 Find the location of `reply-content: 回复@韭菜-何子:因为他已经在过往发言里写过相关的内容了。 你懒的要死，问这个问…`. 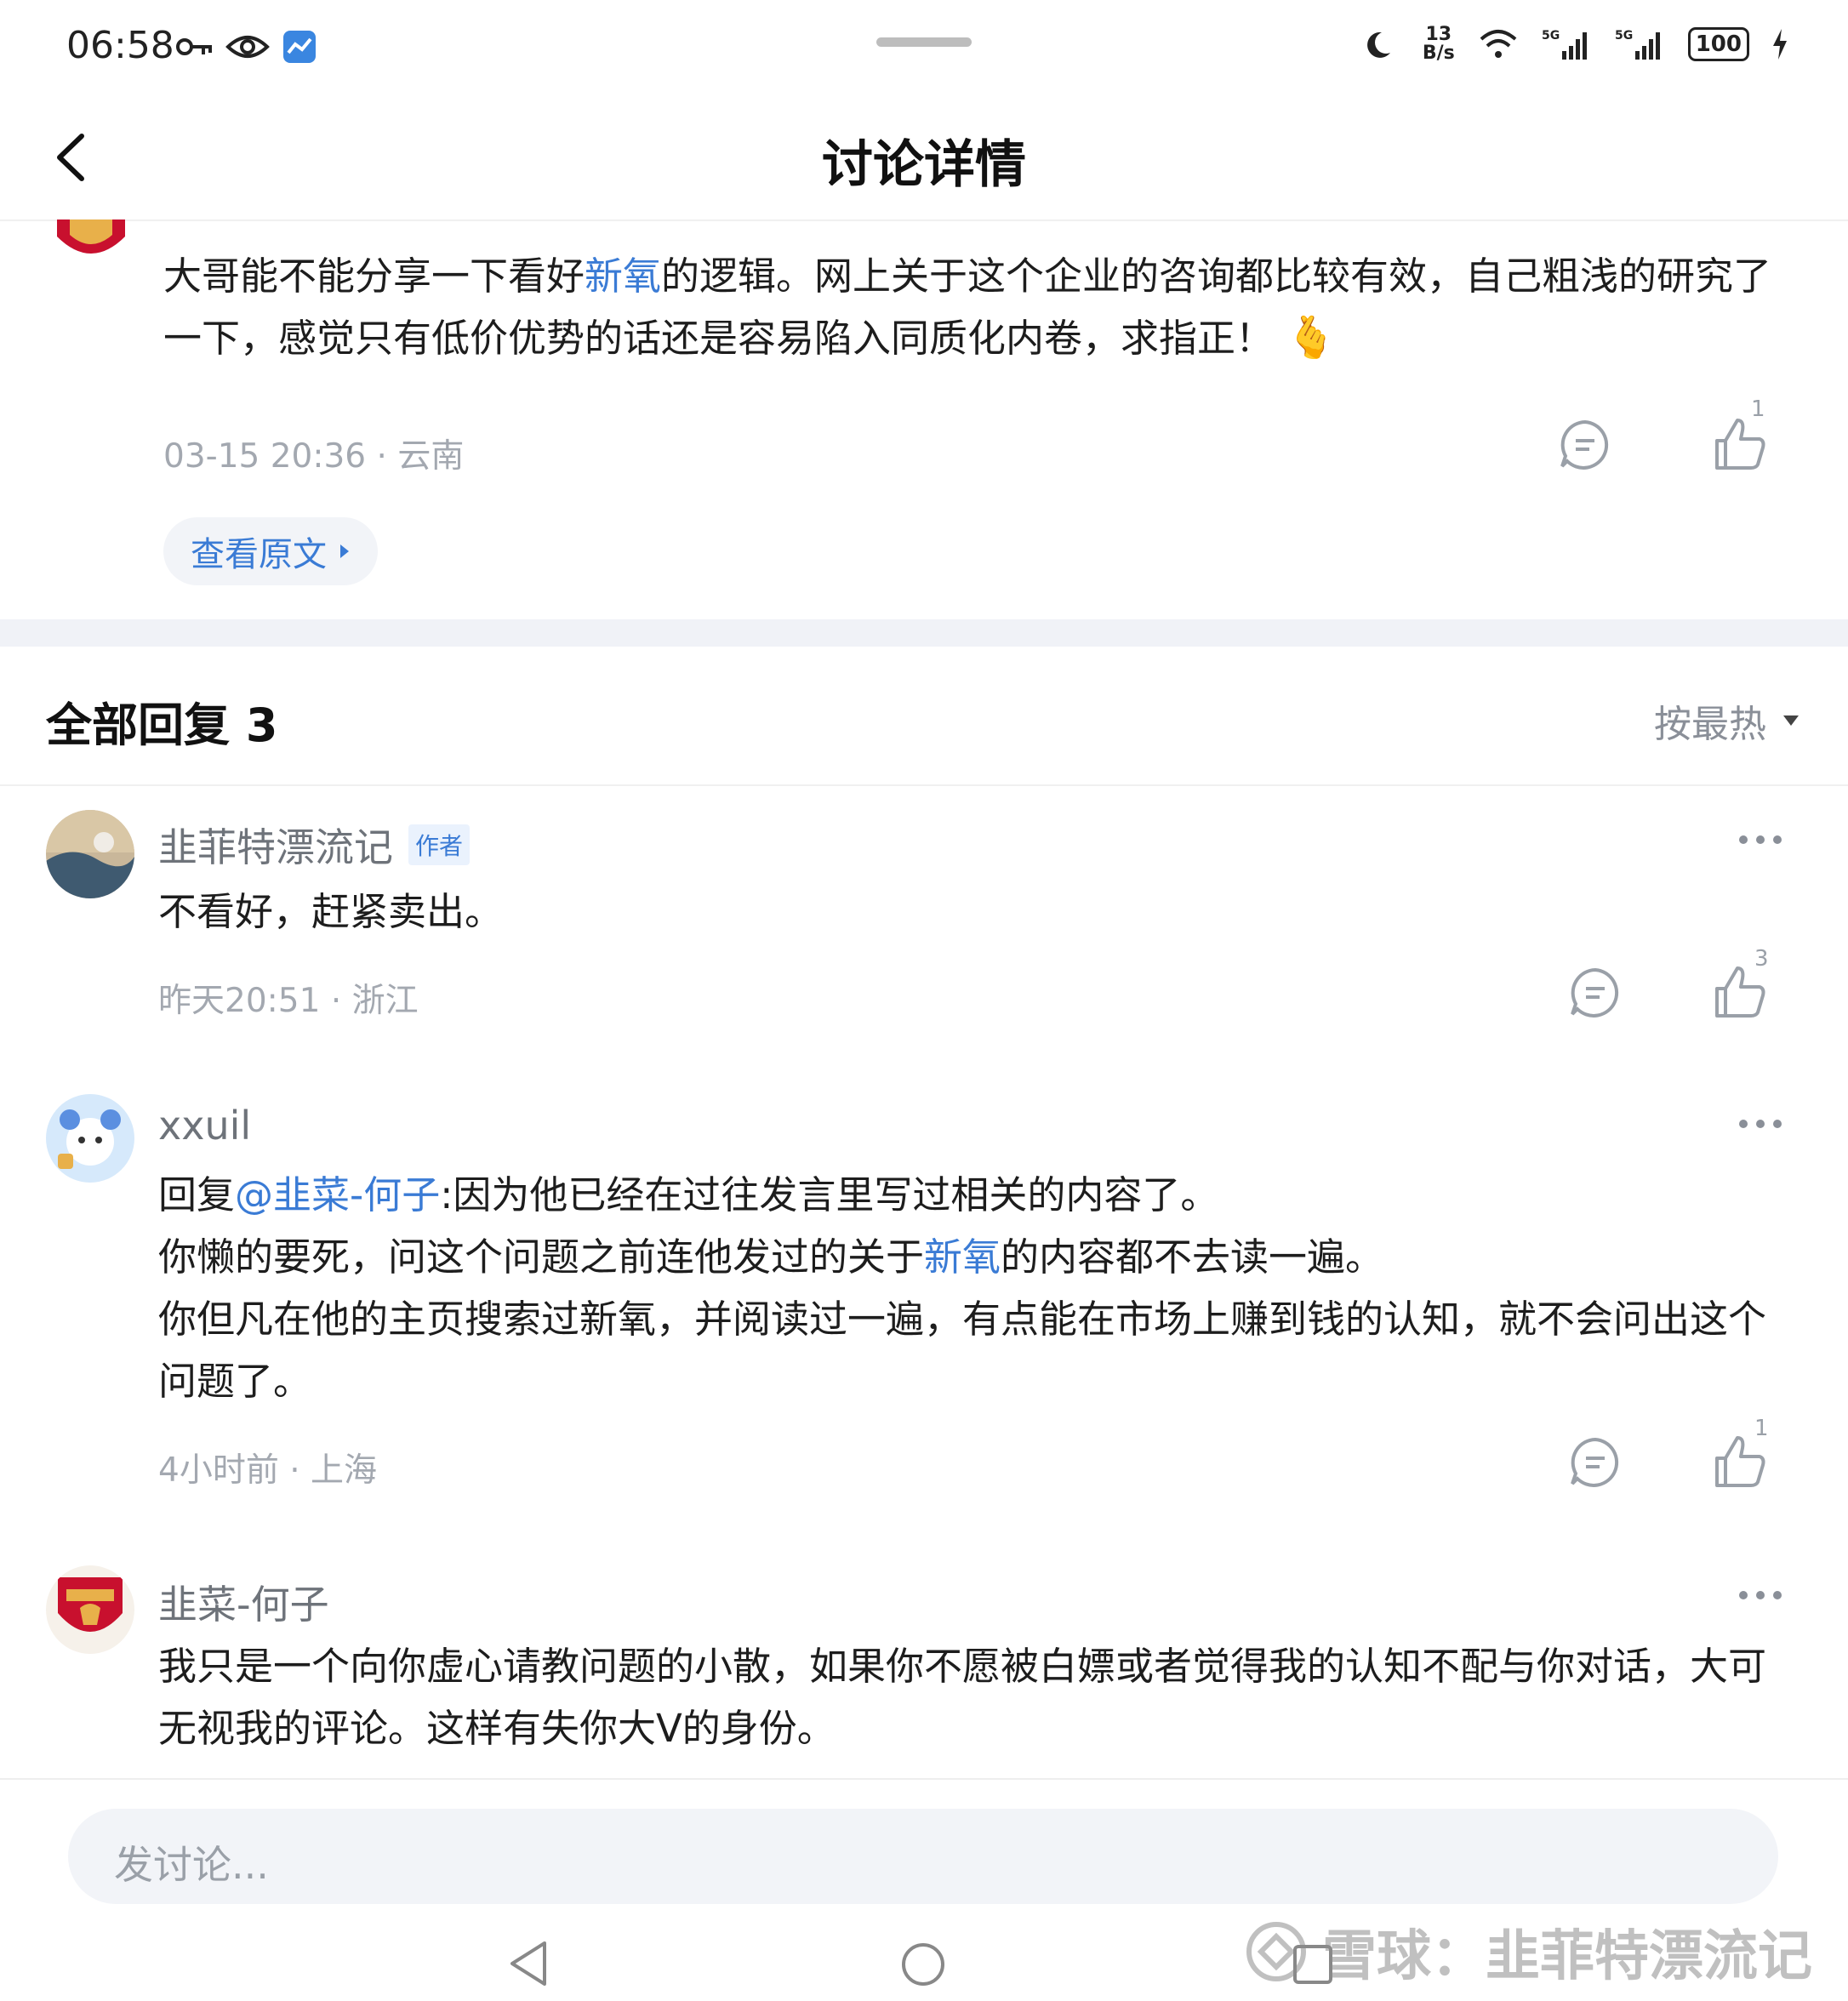

reply-content: 回复@韭菜-何子:因为他已经在过往发言里写过相关的内容了。 你懒的要死，问这个问… is located at coordinates (979, 1288).